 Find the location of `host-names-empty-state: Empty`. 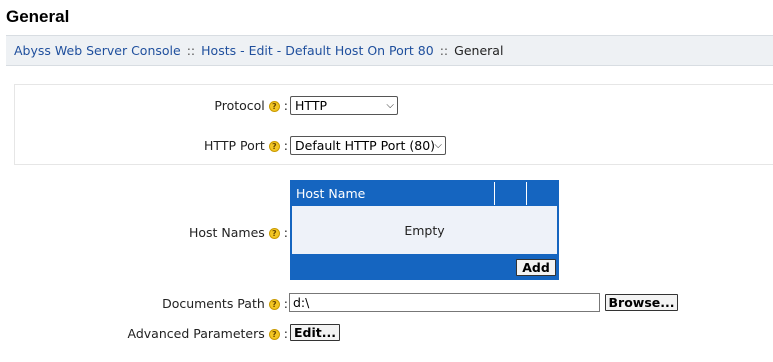

host-names-empty-state: Empty is located at coordinates (424, 230).